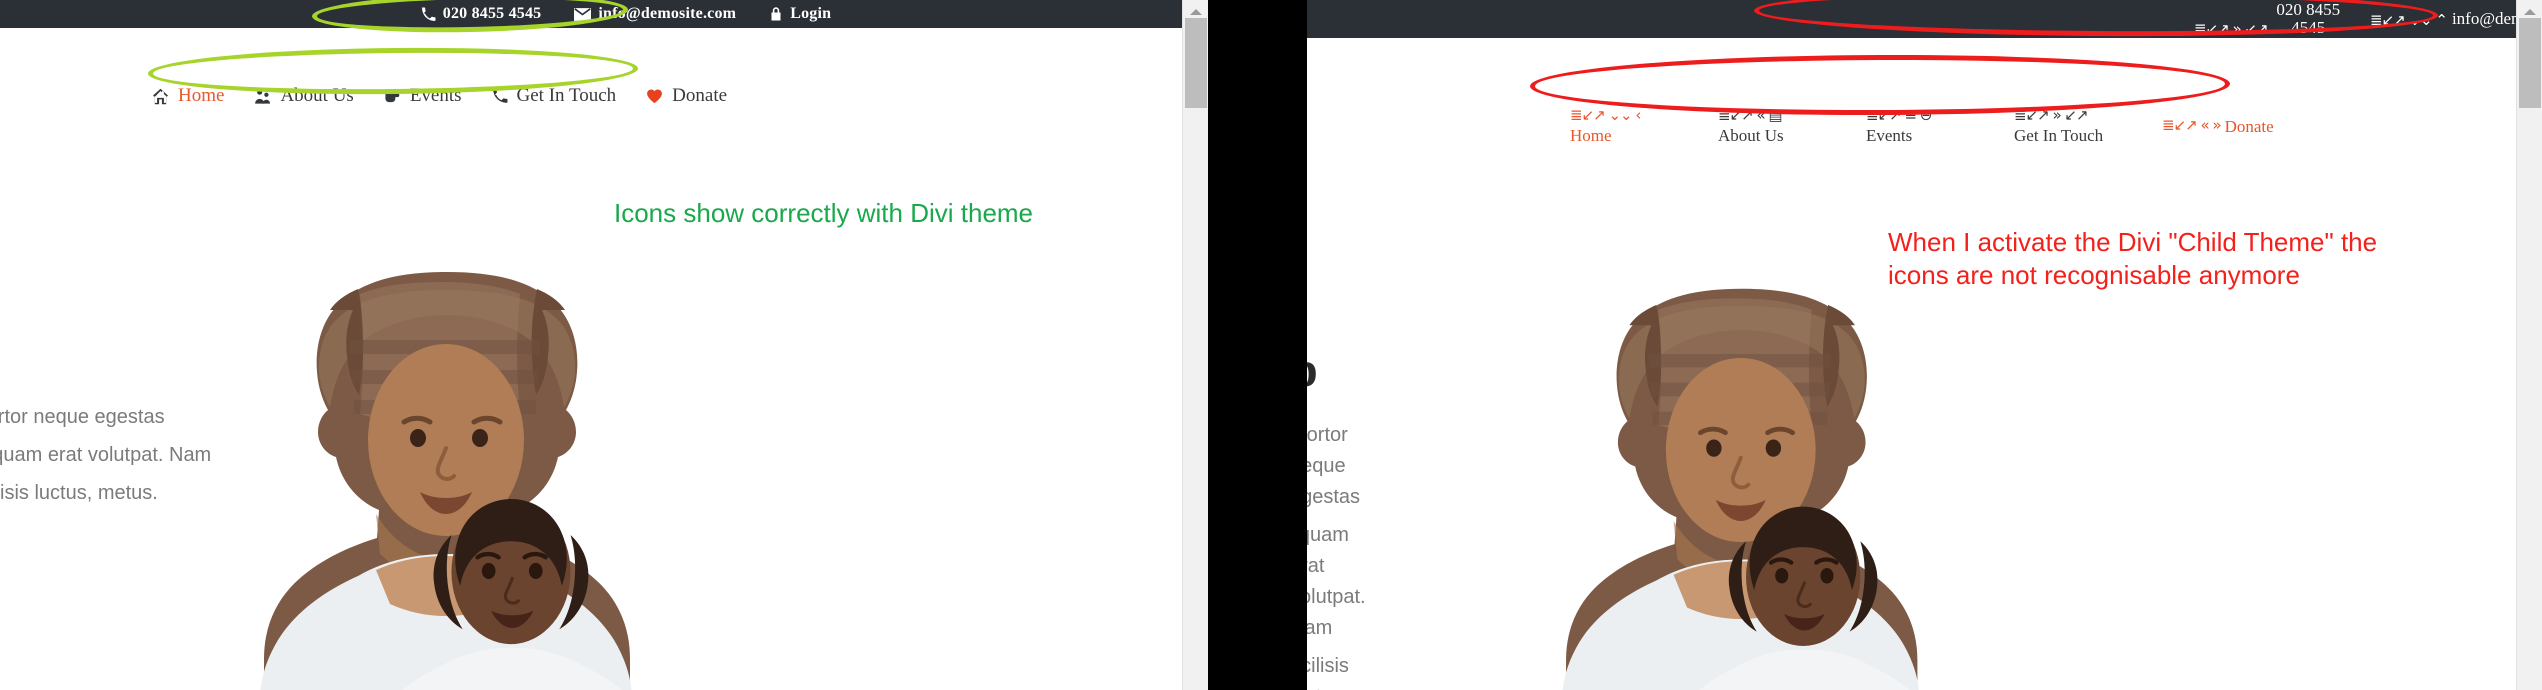 Image resolution: width=2542 pixels, height=690 pixels. I want to click on people-icon, so click(262, 96).